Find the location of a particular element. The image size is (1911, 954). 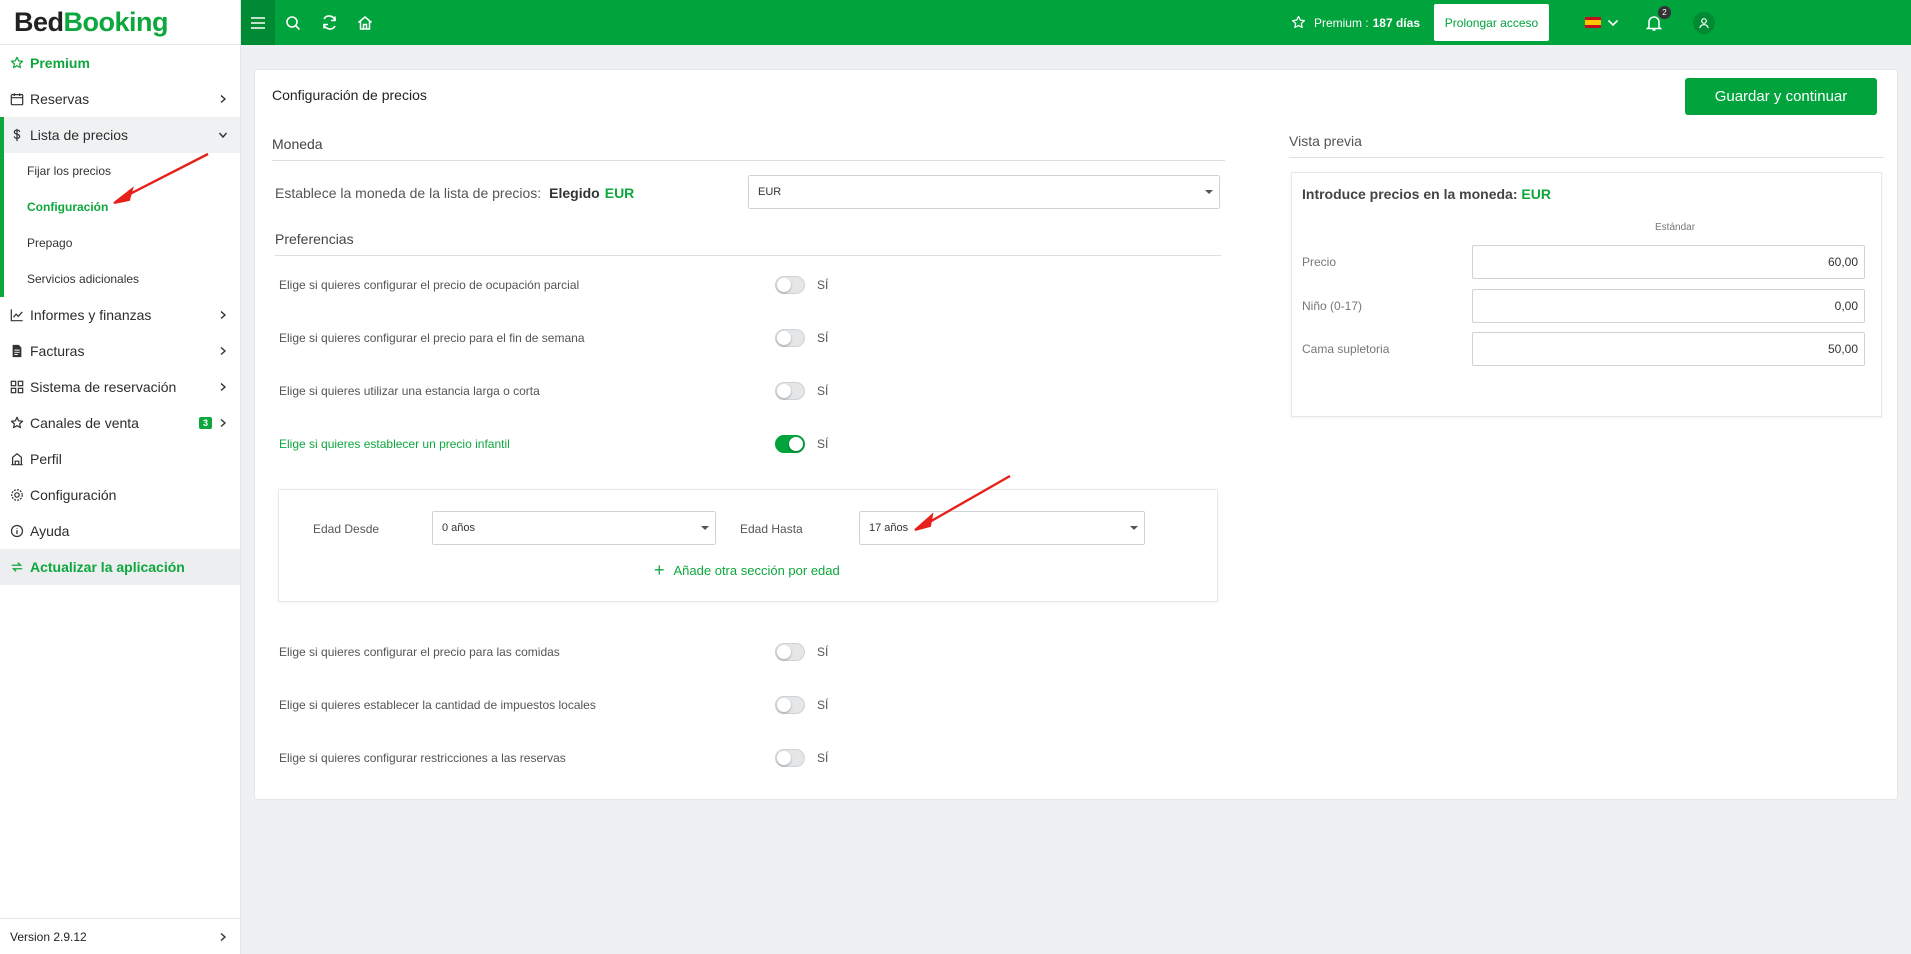

version-text: Version 2.9.12 is located at coordinates (48, 936).